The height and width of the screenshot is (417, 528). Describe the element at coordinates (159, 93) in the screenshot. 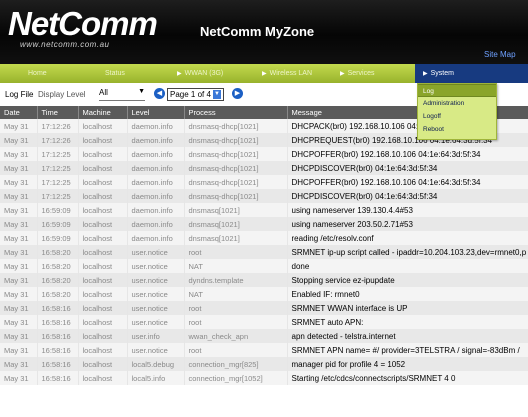

I see `prev-page-button: ◀` at that location.